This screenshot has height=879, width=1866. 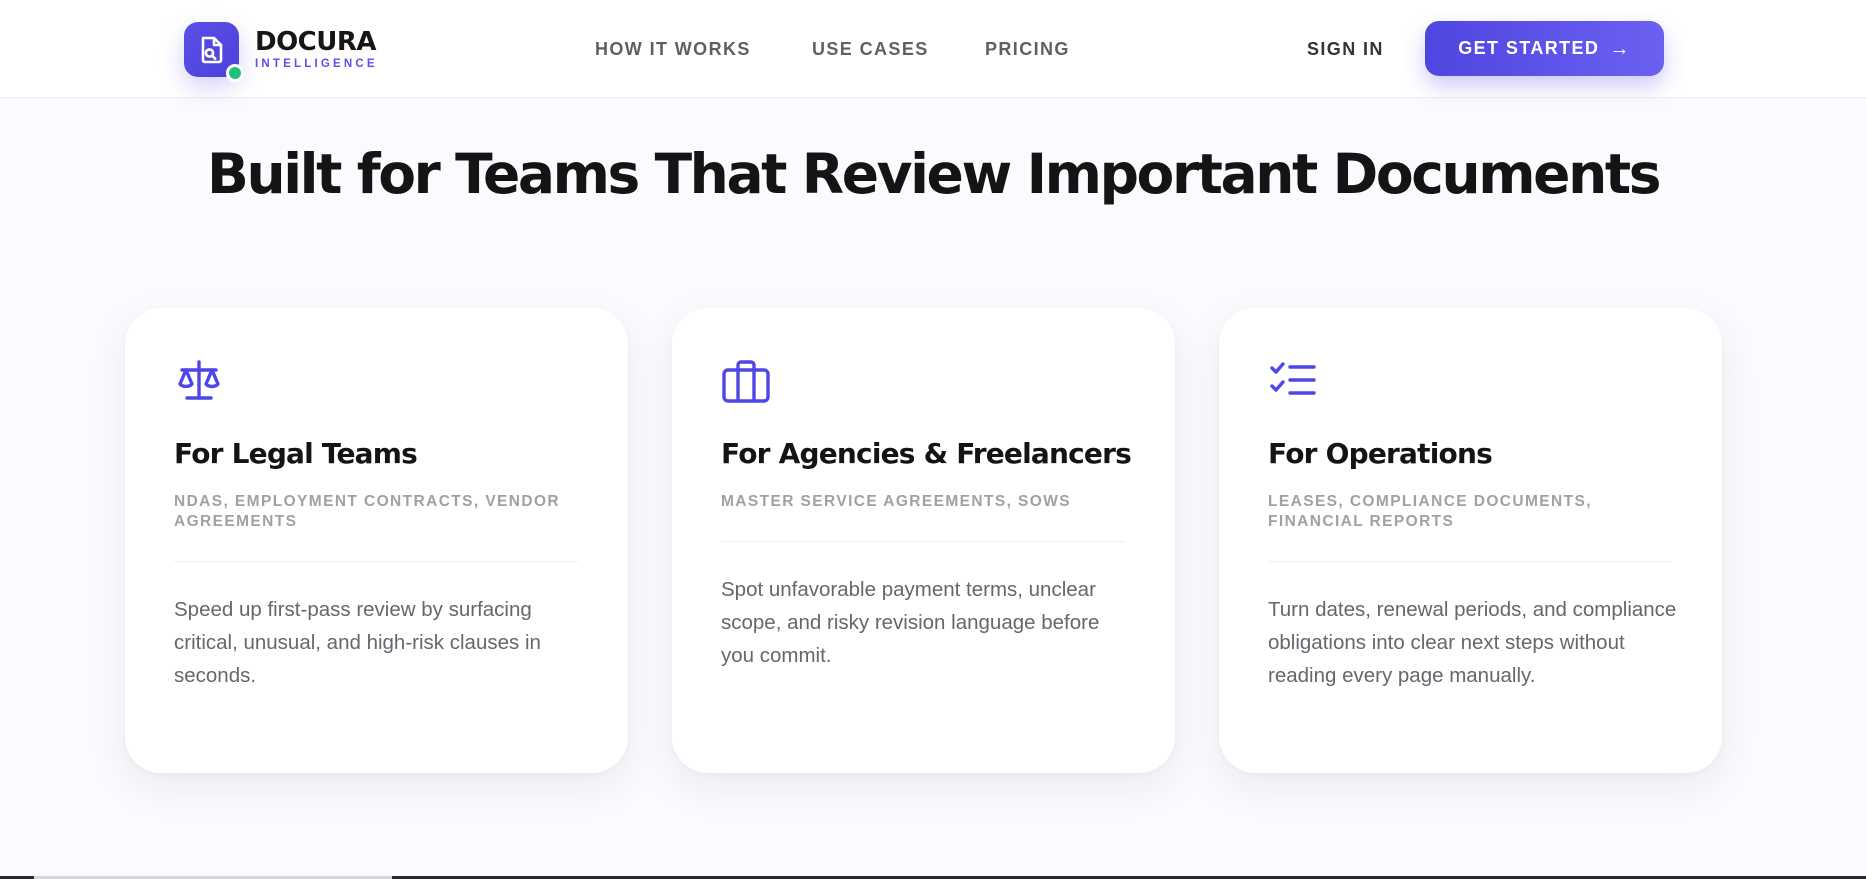 I want to click on nav-use-cases: USE CASES, so click(x=870, y=49).